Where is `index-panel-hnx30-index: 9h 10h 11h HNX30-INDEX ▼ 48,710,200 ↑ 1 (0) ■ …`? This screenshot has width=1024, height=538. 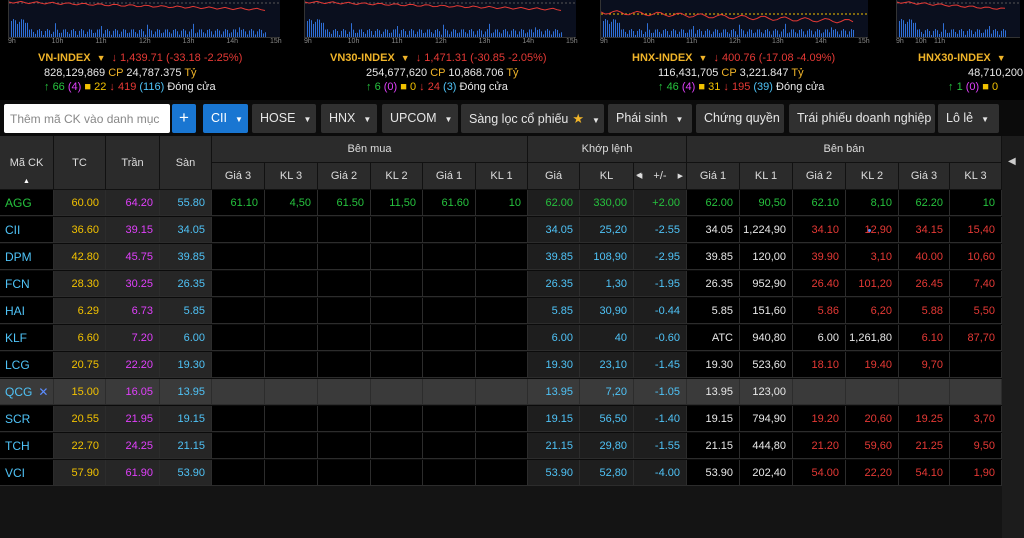
index-panel-hnx30-index: 9h 10h 11h HNX30-INDEX ▼ 48,710,200 ↑ 1 (0) ■ … is located at coordinates (956, 50).